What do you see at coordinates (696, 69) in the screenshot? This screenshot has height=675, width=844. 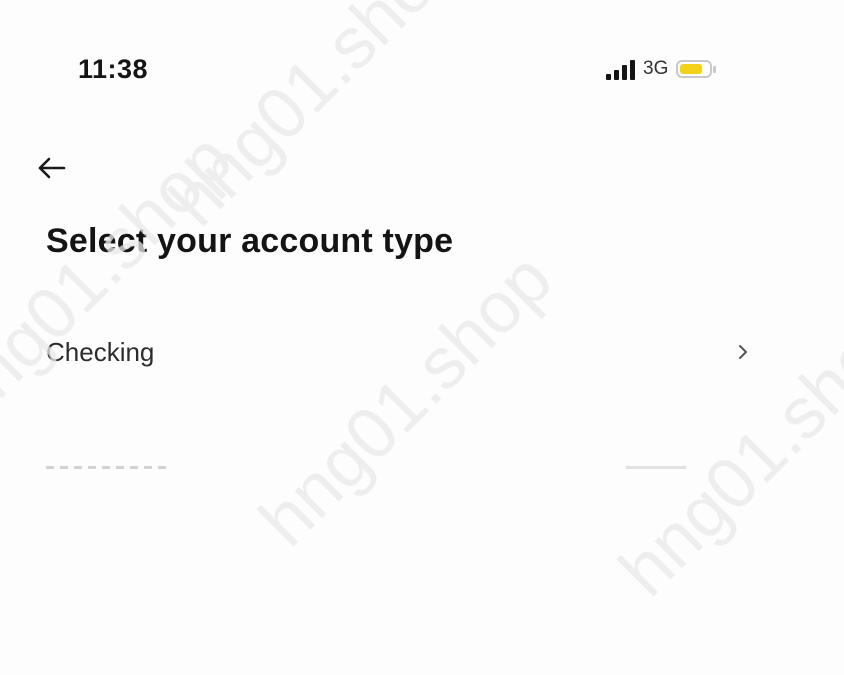 I see `battery-icon` at bounding box center [696, 69].